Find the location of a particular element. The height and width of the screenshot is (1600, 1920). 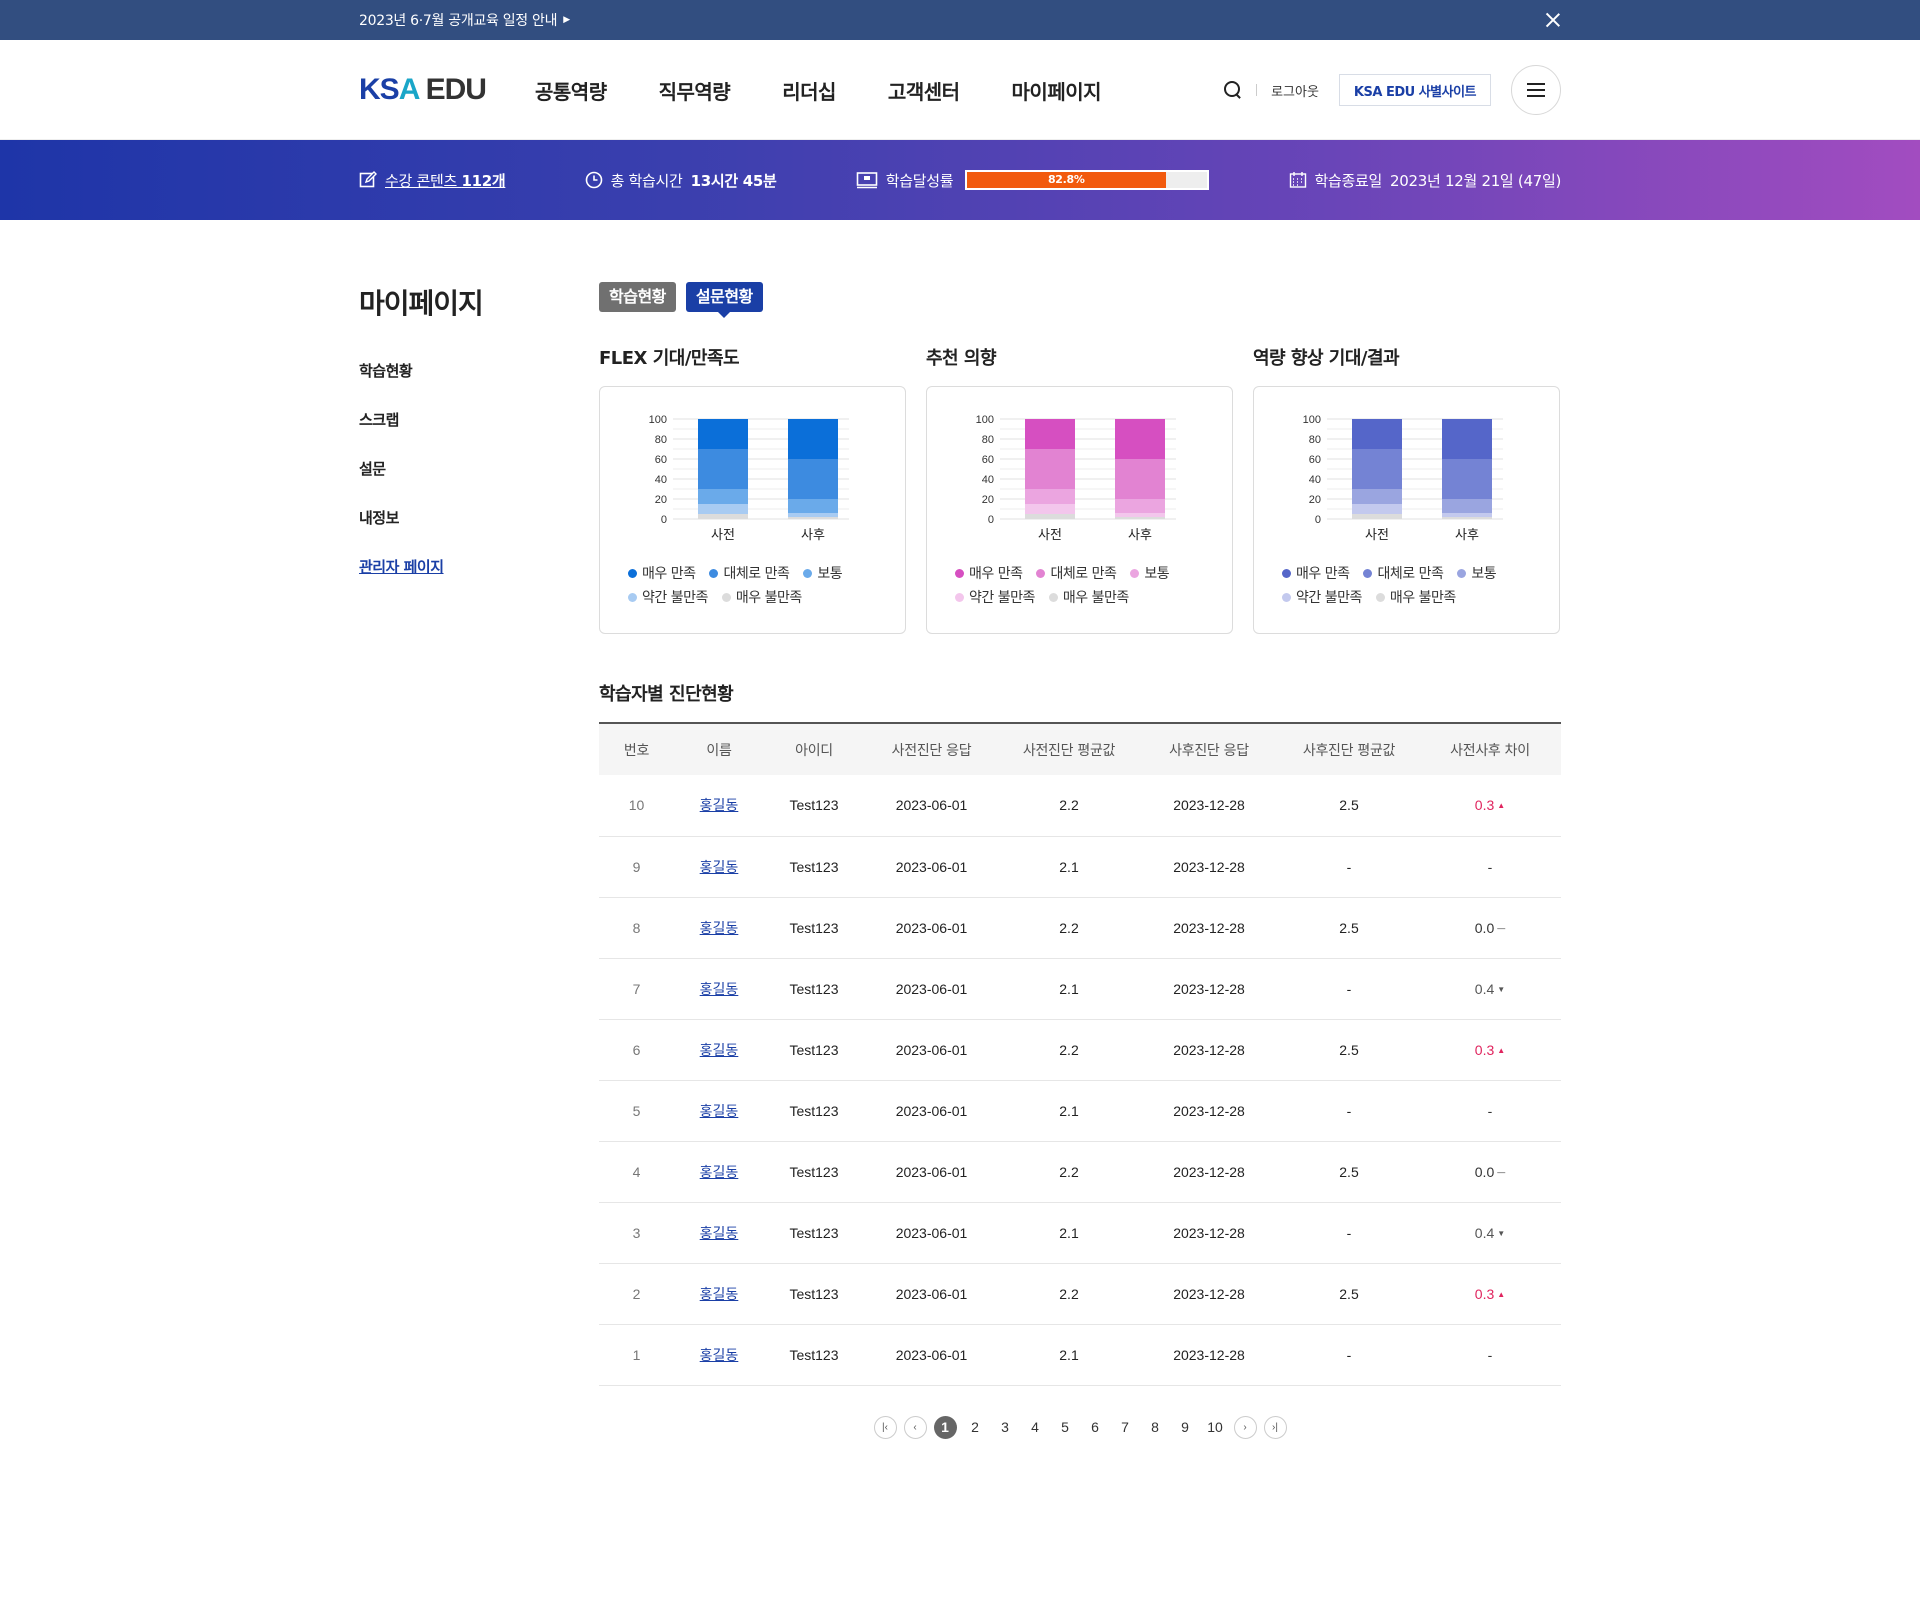

tab-learning-status: 학습현황 is located at coordinates (637, 297).